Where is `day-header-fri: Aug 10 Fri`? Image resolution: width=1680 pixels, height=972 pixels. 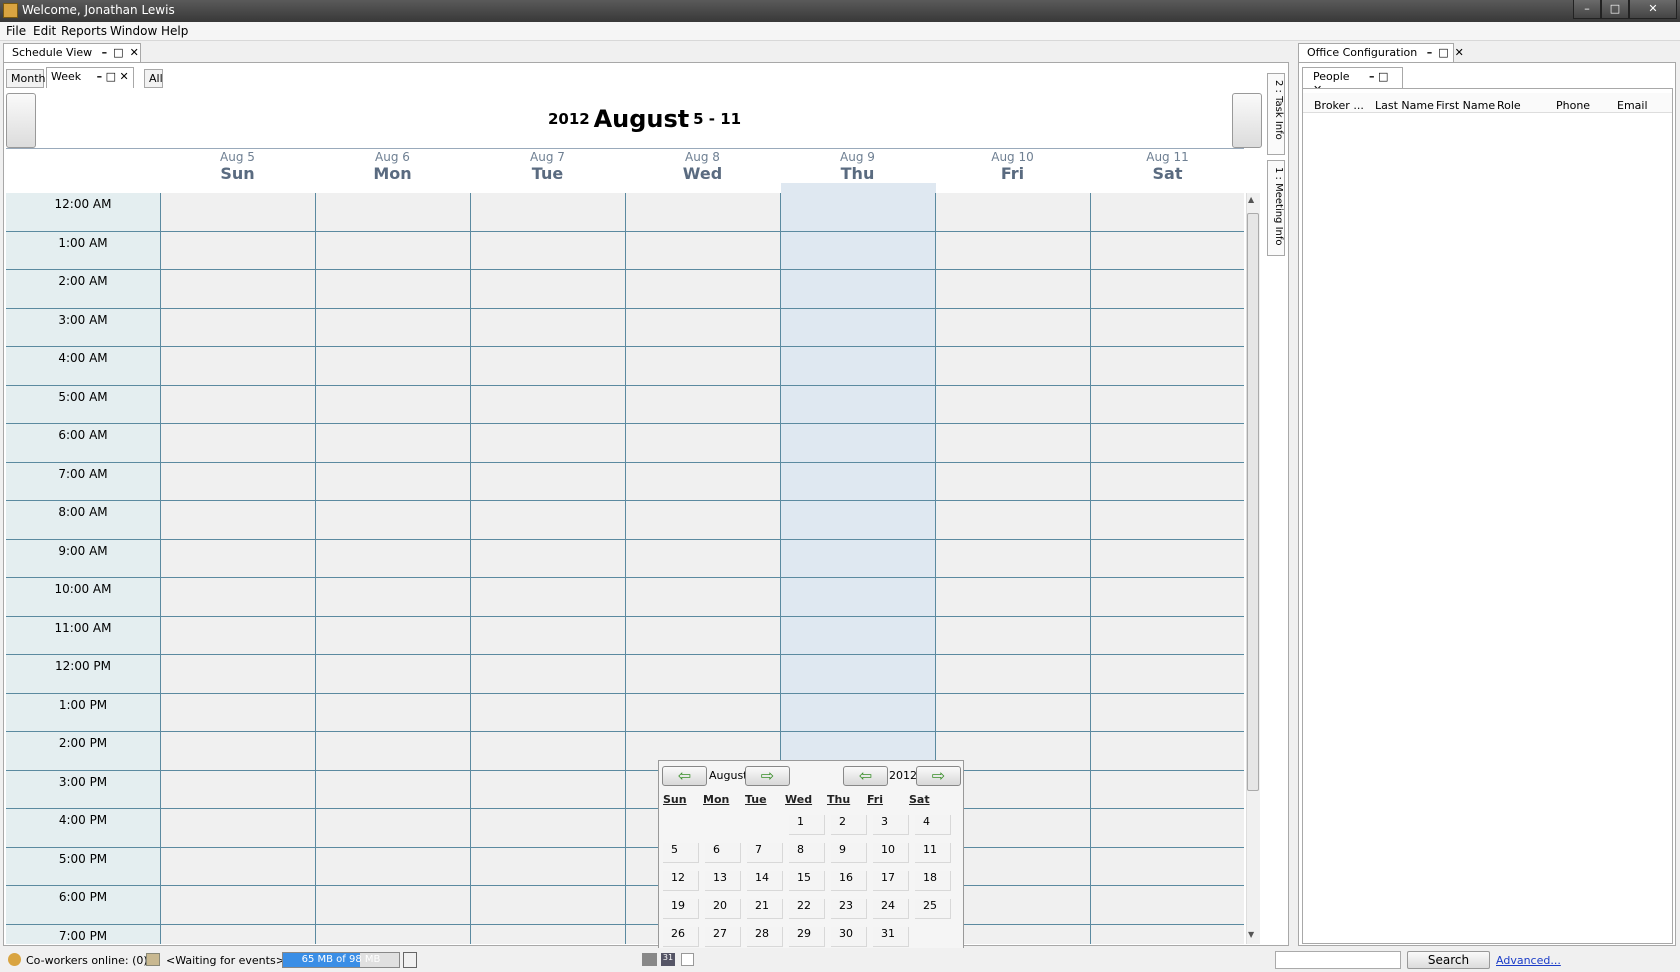
day-header-fri: Aug 10 Fri is located at coordinates (1012, 166).